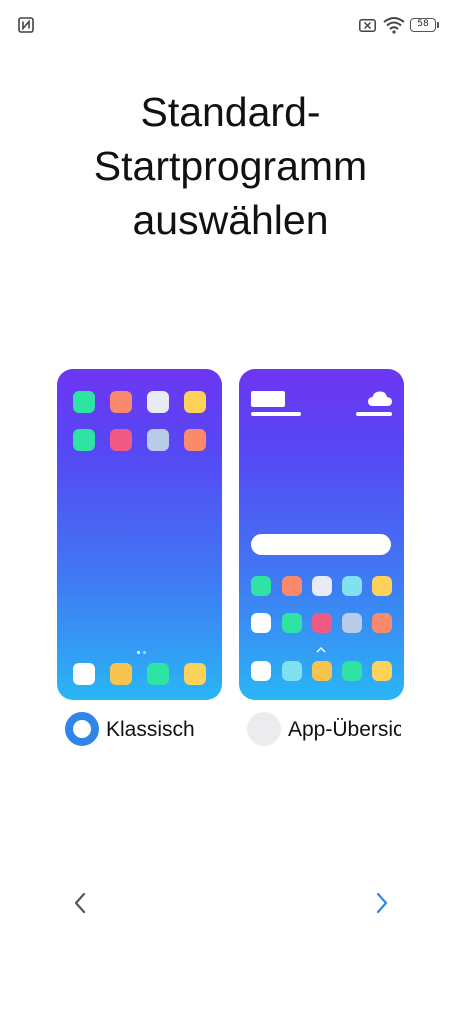 This screenshot has width=461, height=1024. I want to click on search-bar, so click(321, 544).